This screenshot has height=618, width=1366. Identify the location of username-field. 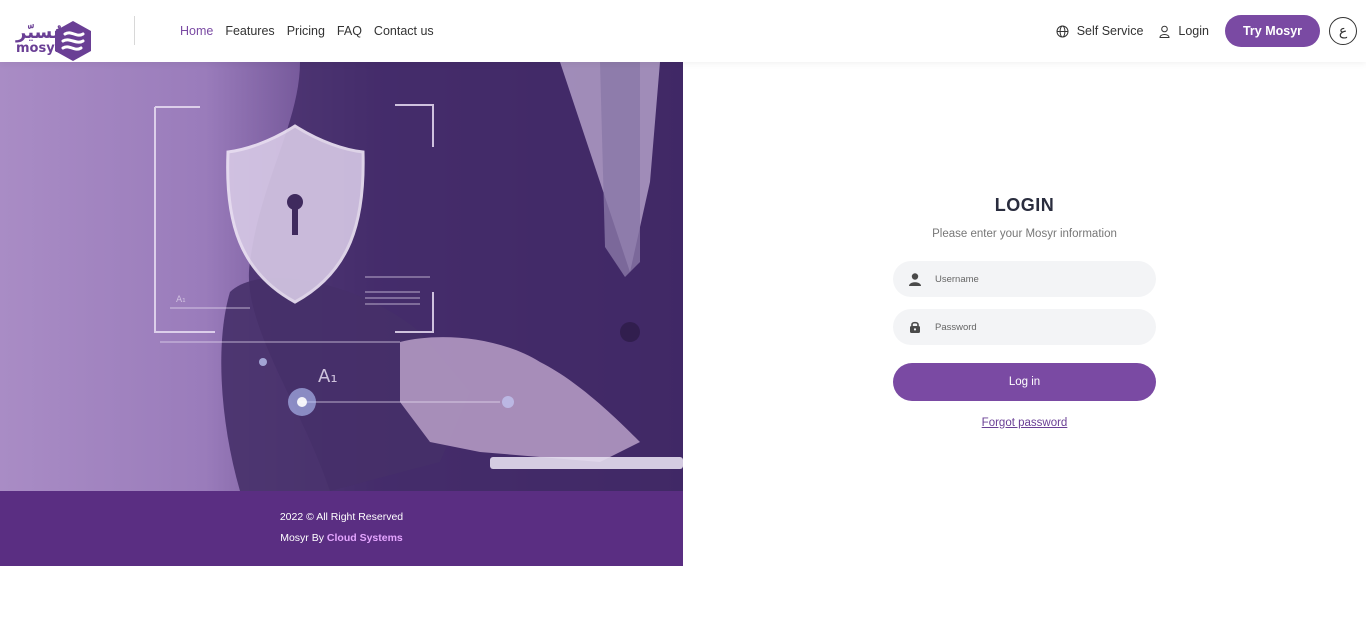
(1024, 279).